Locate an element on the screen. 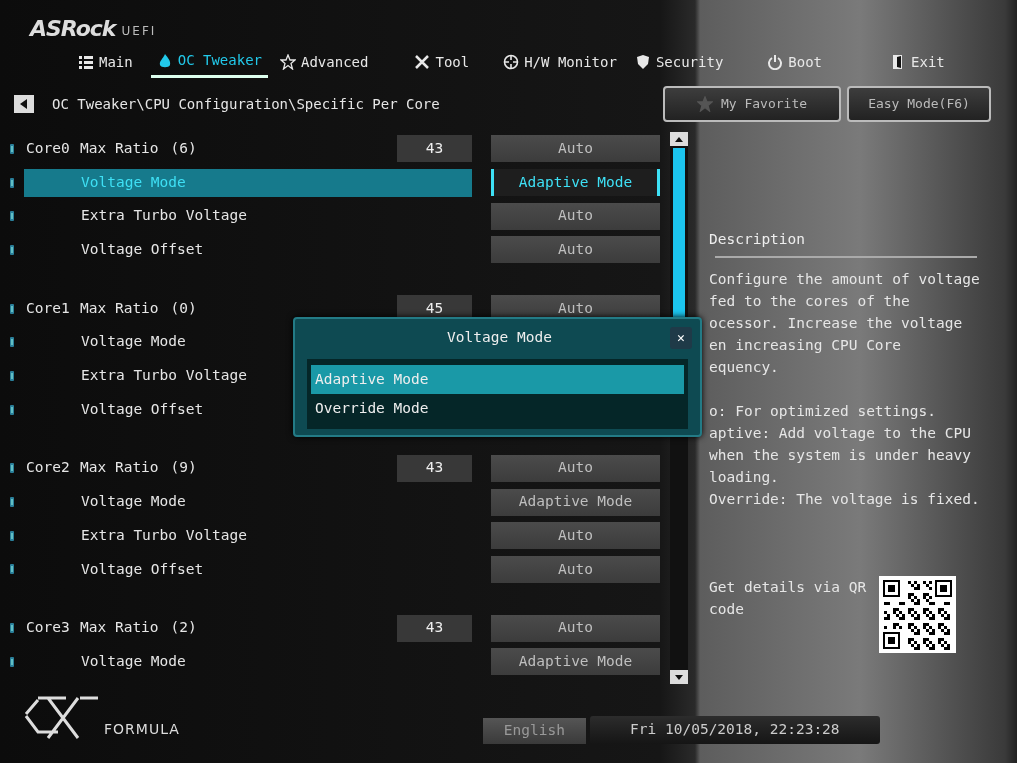 Image resolution: width=1017 pixels, height=763 pixels. core-name: Core3 is located at coordinates (48, 628).